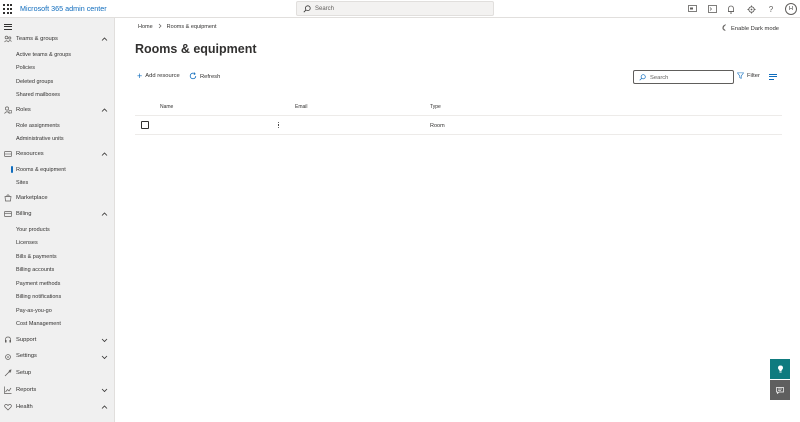  Describe the element at coordinates (25, 68) in the screenshot. I see `sidebar-item-label: Policies` at that location.